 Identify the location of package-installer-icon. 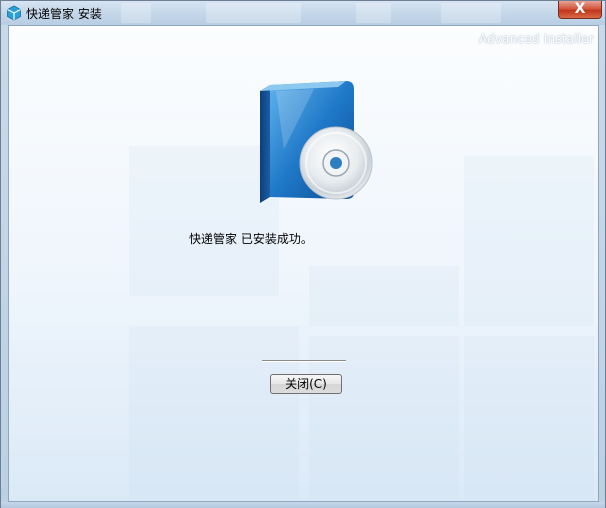
(14, 13).